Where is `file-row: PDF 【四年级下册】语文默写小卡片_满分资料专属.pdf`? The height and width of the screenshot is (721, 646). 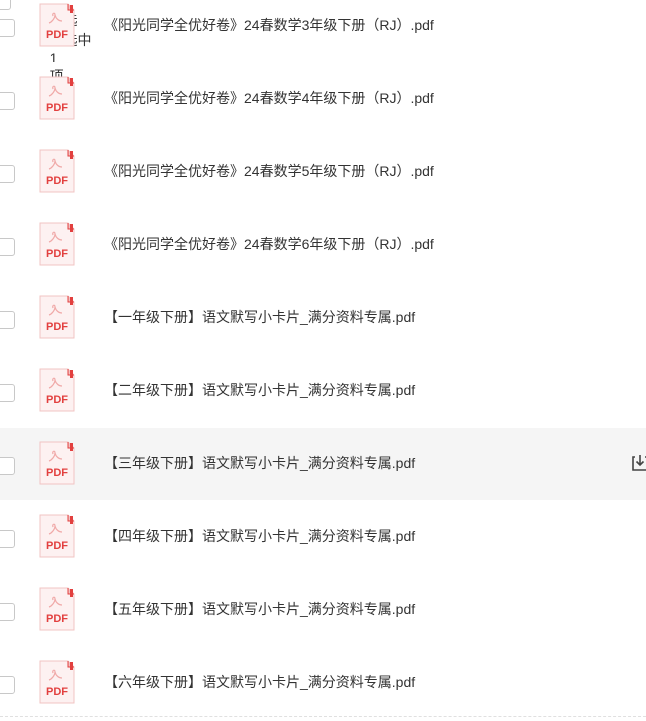
file-row: PDF 【四年级下册】语文默写小卡片_满分资料专属.pdf is located at coordinates (323, 537).